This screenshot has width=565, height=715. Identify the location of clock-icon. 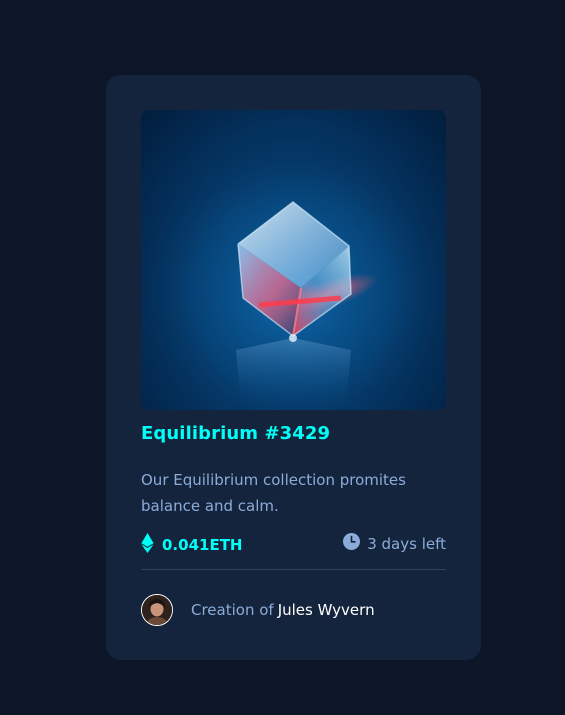
(352, 543).